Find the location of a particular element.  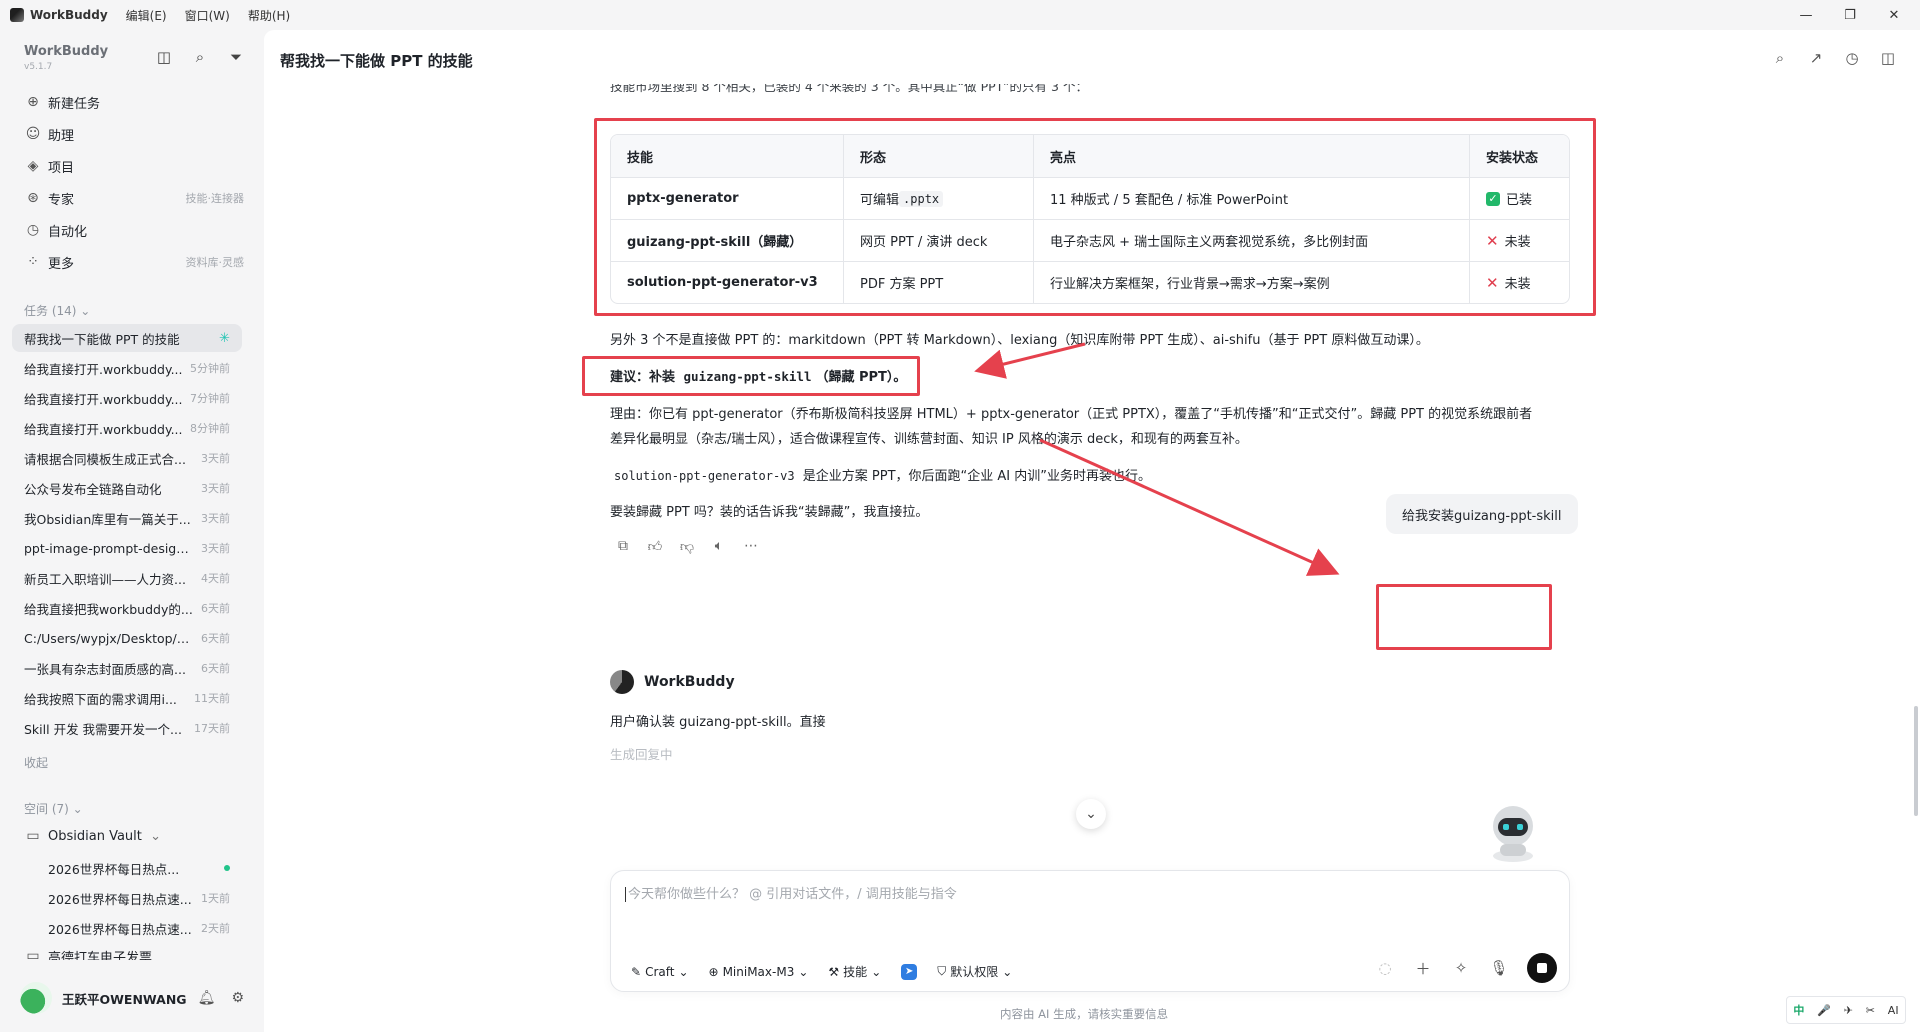

more-icon: ⋯ is located at coordinates (751, 546).